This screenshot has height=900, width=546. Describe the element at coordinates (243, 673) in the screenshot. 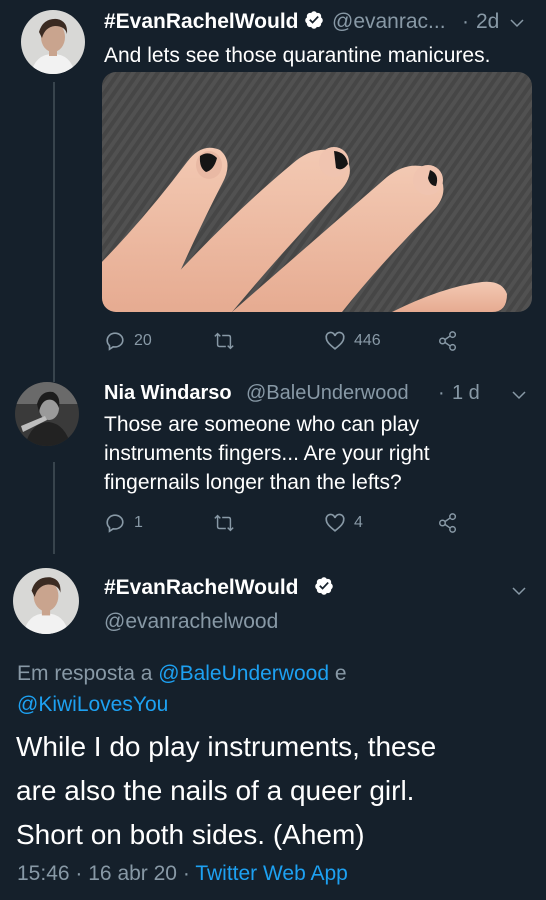

I see `mention-link: @BaleUnderwood` at that location.